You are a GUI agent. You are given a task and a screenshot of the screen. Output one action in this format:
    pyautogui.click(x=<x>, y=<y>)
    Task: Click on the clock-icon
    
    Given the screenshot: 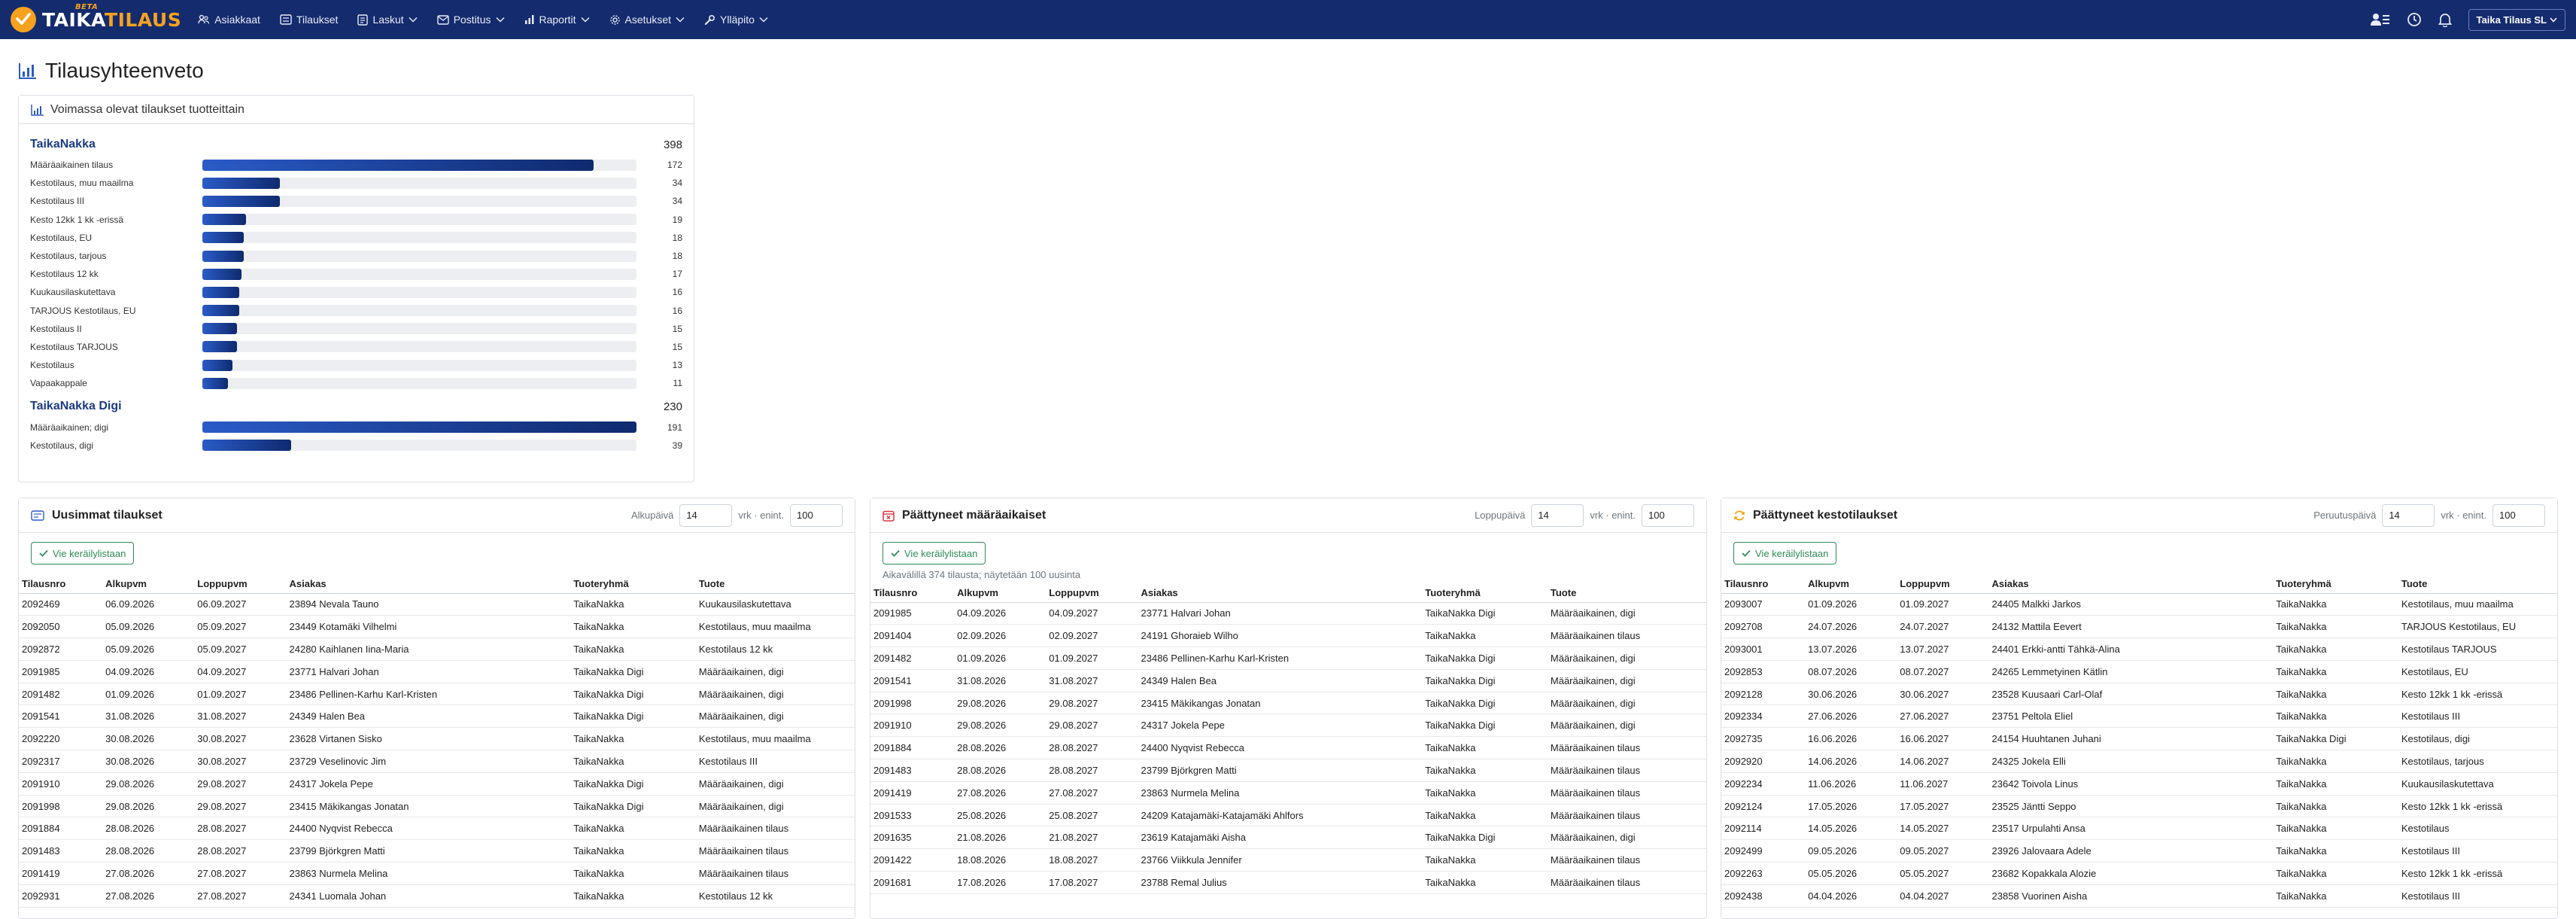 What is the action you would take?
    pyautogui.click(x=2414, y=19)
    